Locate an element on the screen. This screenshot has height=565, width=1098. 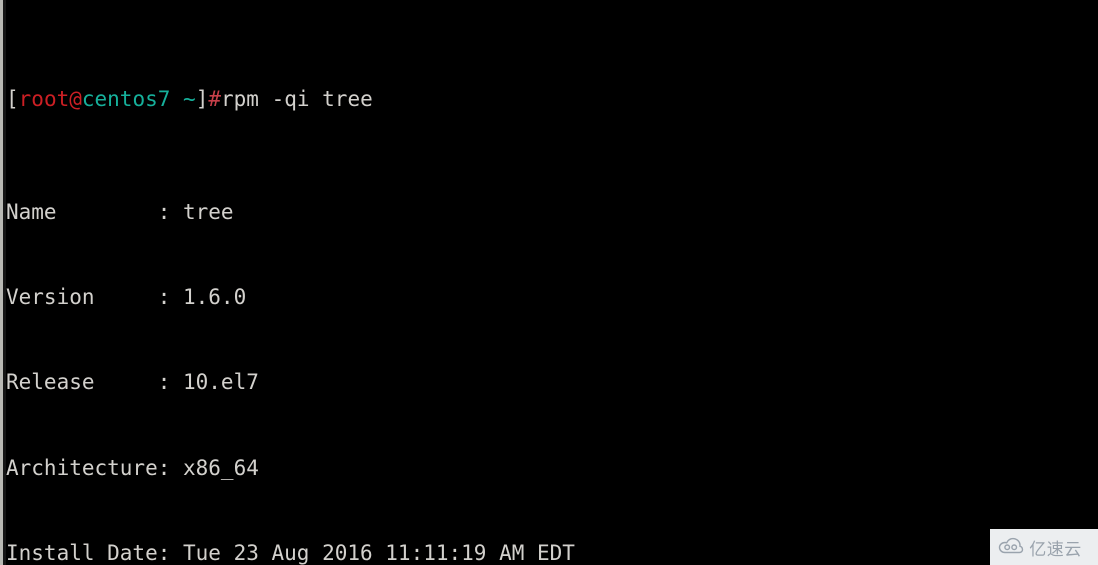
prompt-bracket-open: [ is located at coordinates (12, 99).